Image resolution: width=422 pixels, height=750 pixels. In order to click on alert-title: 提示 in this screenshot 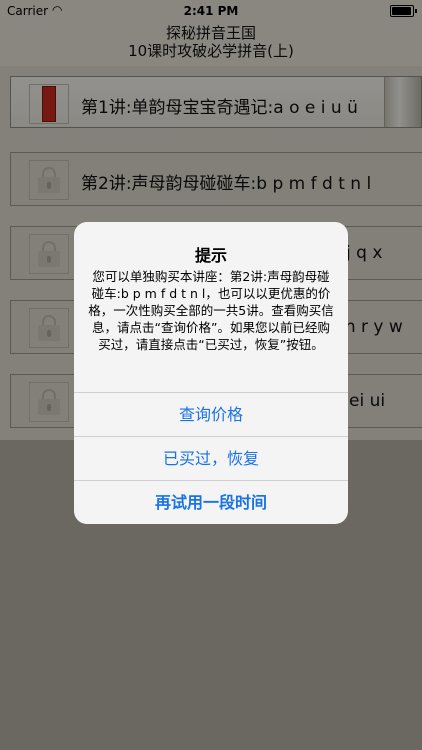, I will do `click(210, 255)`.